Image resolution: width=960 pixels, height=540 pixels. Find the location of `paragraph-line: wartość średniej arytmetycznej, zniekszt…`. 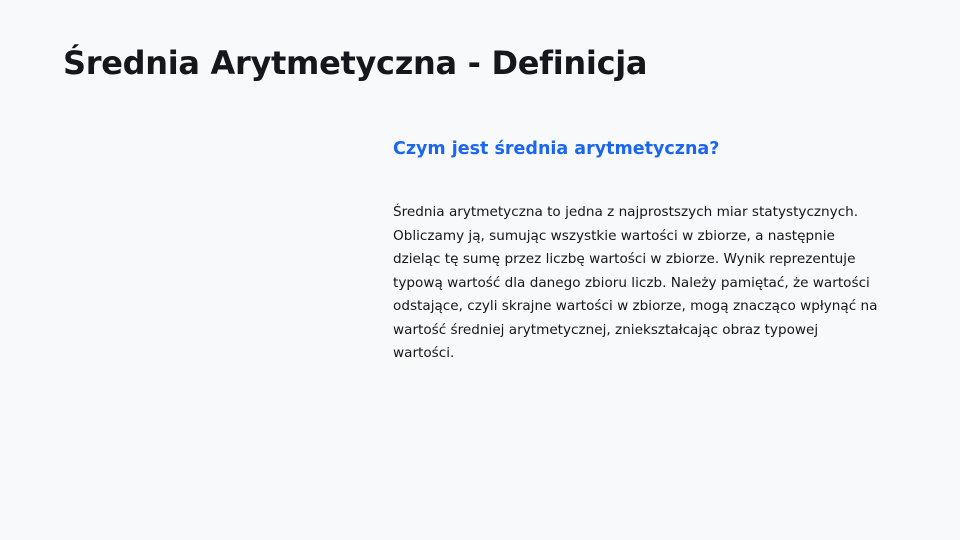

paragraph-line: wartość średniej arytmetycznej, zniekszt… is located at coordinates (606, 329).